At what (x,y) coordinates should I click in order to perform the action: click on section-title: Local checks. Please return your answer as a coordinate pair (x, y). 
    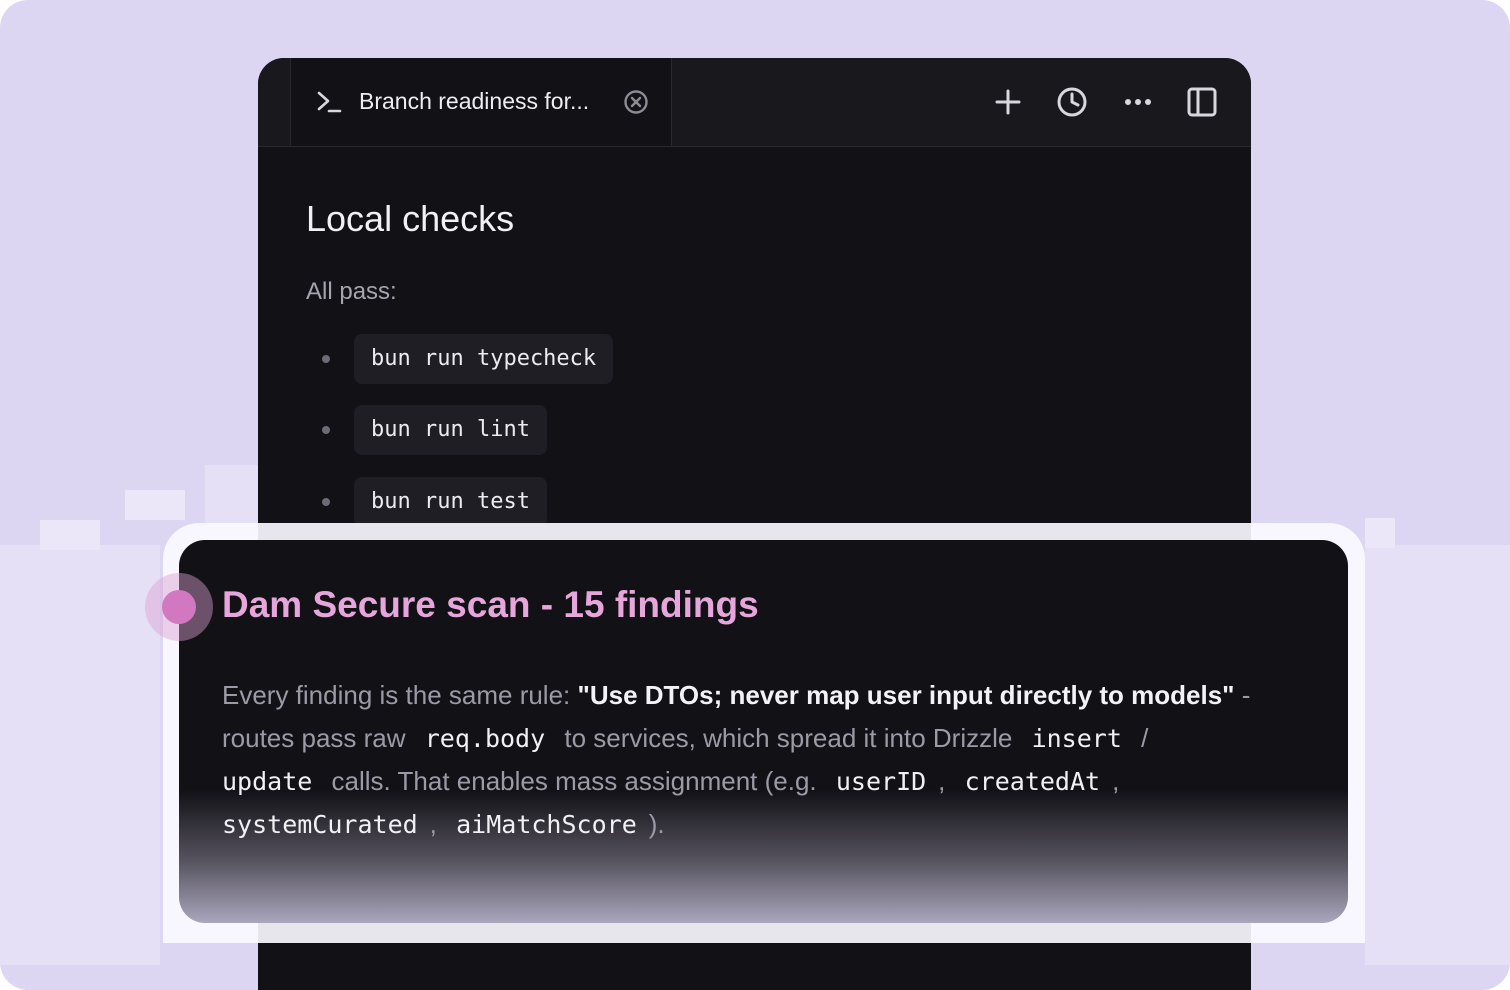
    Looking at the image, I should click on (410, 218).